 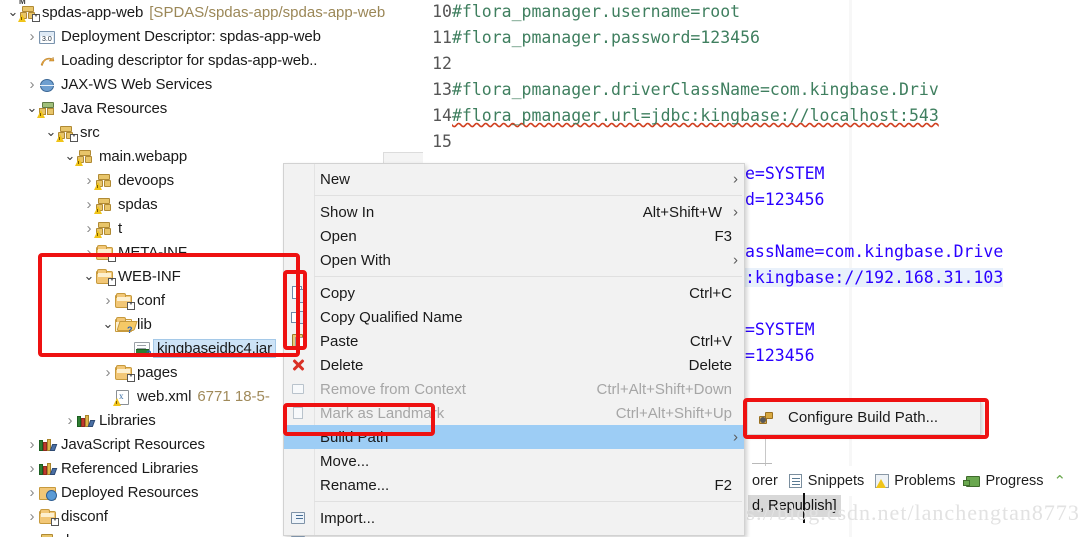 I want to click on line-text: d=123456, so click(x=785, y=199).